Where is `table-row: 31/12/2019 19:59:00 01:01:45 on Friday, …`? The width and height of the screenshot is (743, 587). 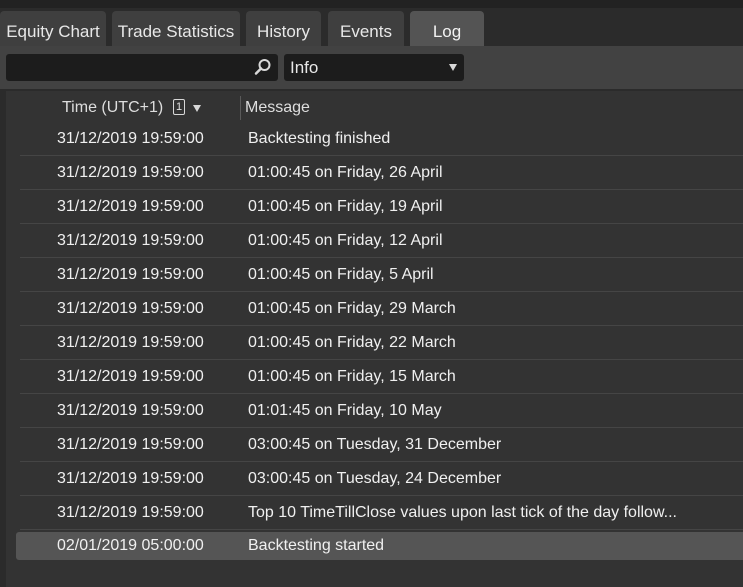
table-row: 31/12/2019 19:59:00 01:01:45 on Friday, … is located at coordinates (381, 411).